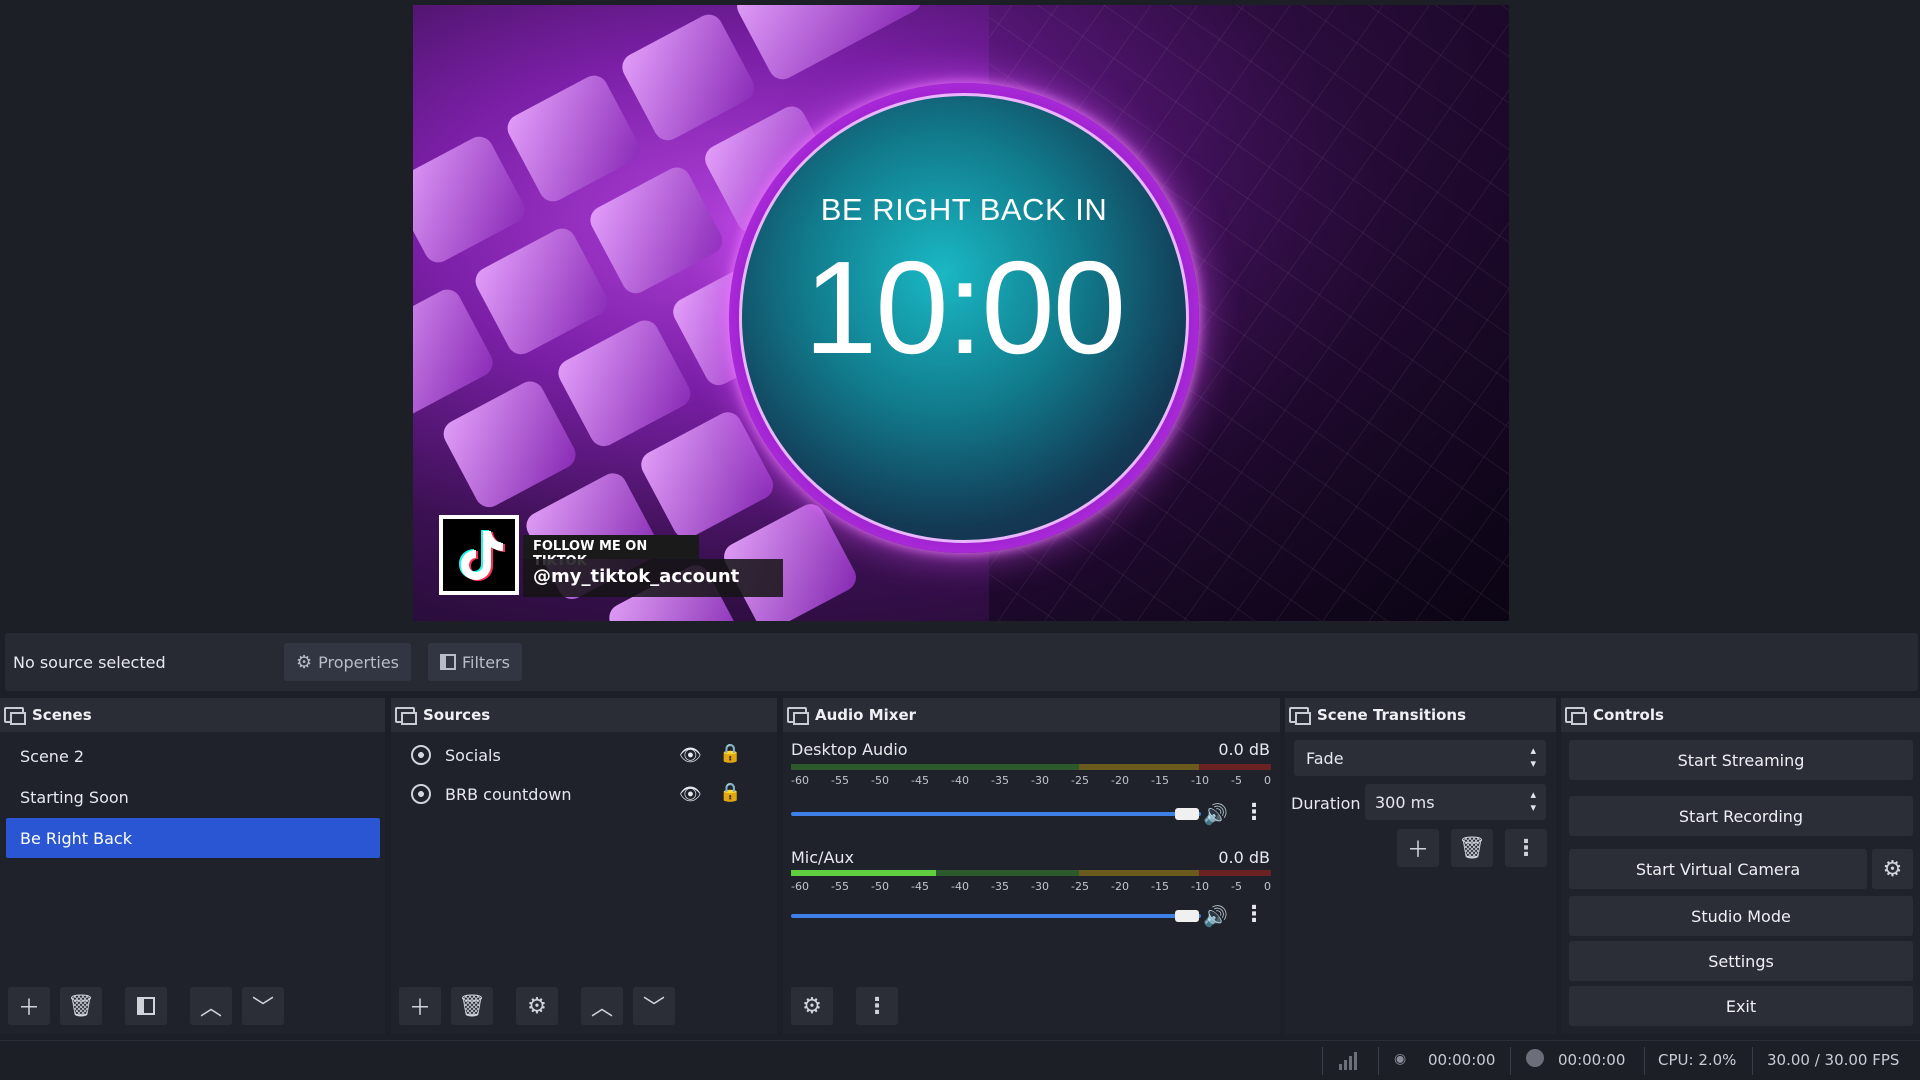 The height and width of the screenshot is (1080, 1920). I want to click on fps-counter: 30.00 / 30.00 FPS, so click(1833, 1060).